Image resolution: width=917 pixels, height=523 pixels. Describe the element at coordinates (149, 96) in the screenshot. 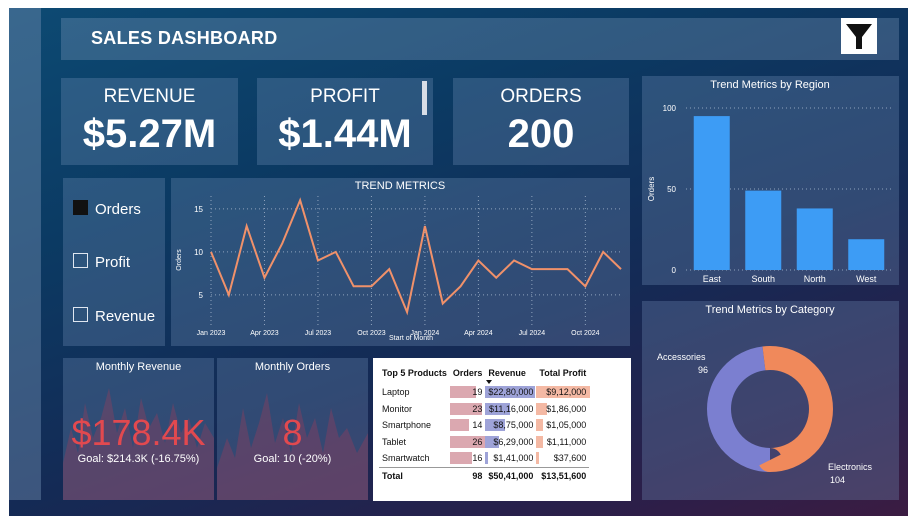

I see `kpi-label: REVENUE` at that location.